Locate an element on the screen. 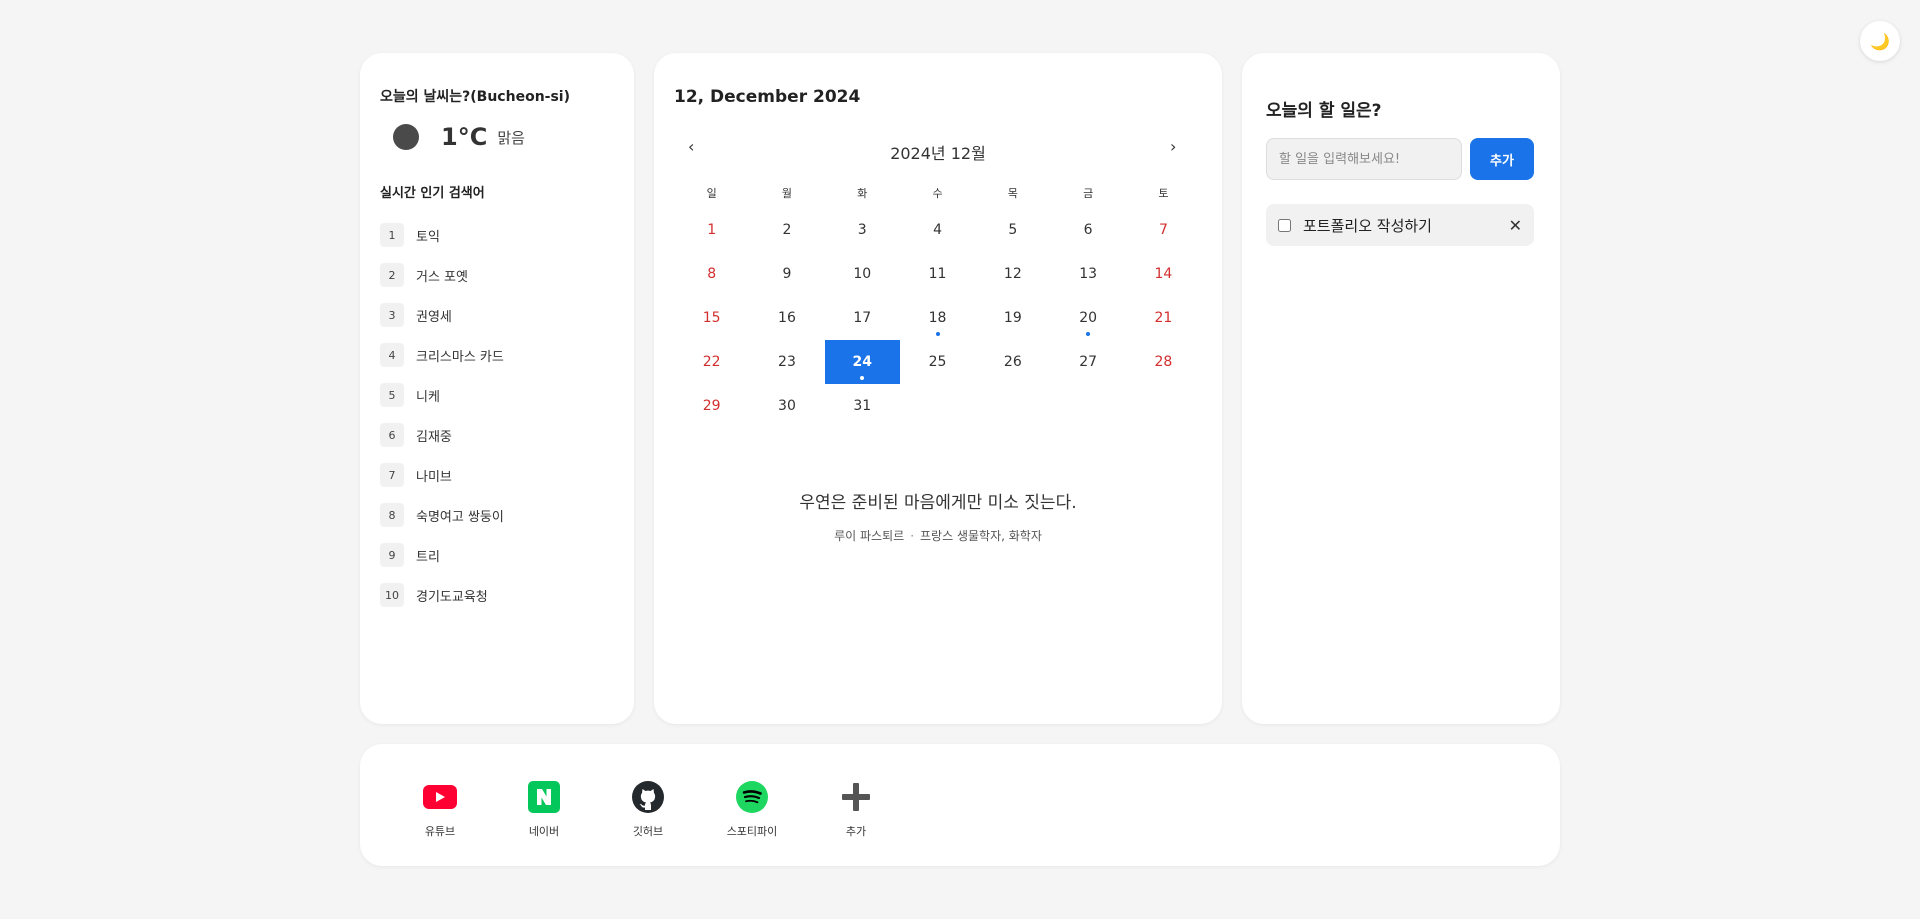  calendar-day: 23 is located at coordinates (786, 362).